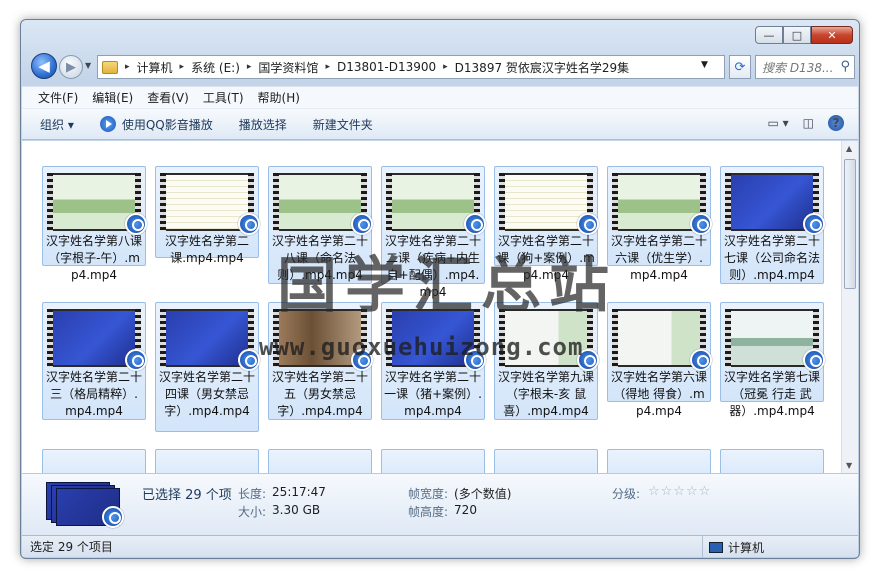  Describe the element at coordinates (832, 35) in the screenshot. I see `close-button: ✕` at that location.